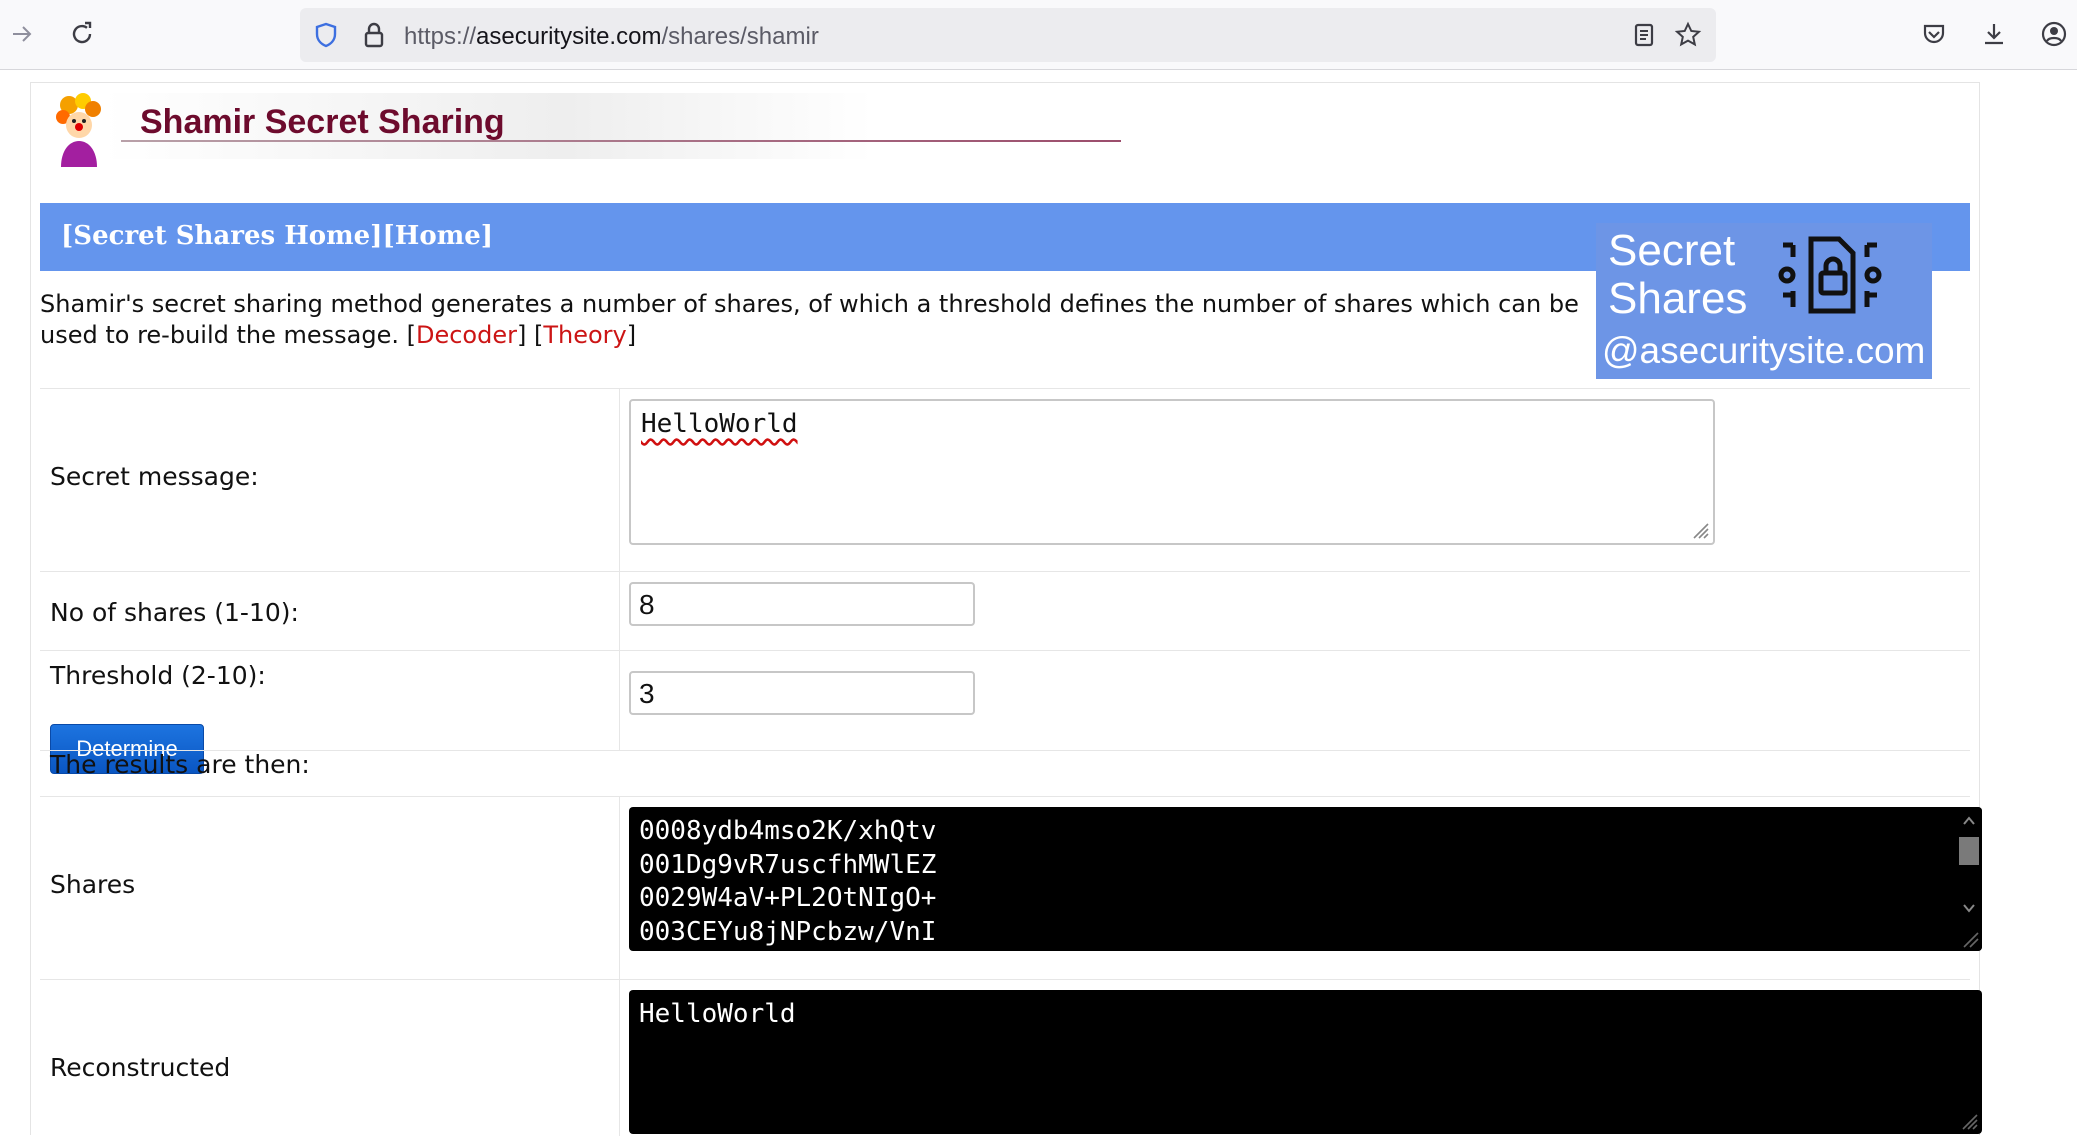  Describe the element at coordinates (1764, 350) in the screenshot. I see `badge-subtitle: @asecuritysite.com` at that location.